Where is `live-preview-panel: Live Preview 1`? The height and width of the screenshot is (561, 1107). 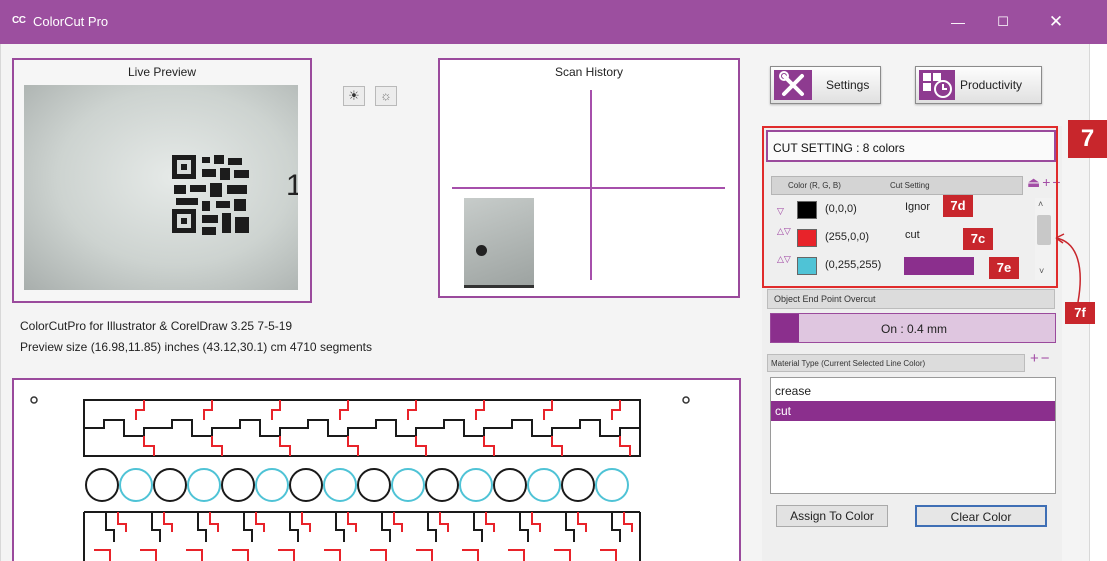
live-preview-panel: Live Preview 1 is located at coordinates (162, 180).